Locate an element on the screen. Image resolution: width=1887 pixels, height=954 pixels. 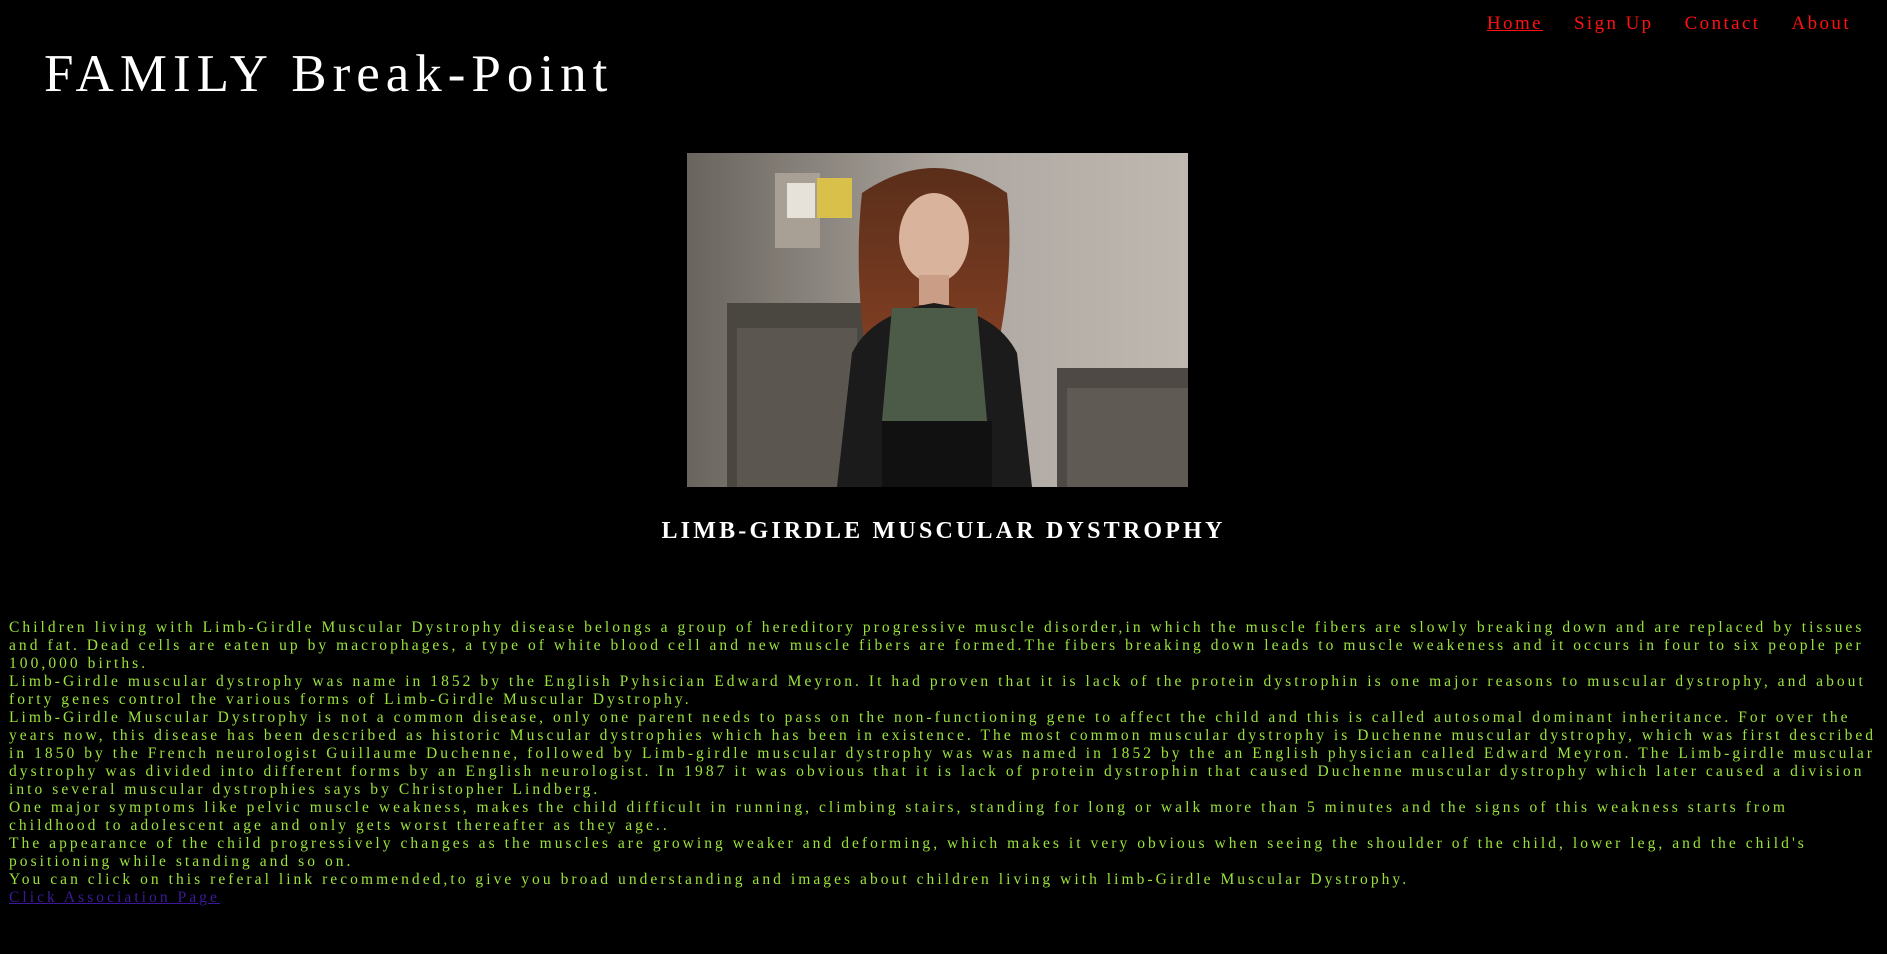
main-nav: Home Sign Up Contact About is located at coordinates (1669, 24).